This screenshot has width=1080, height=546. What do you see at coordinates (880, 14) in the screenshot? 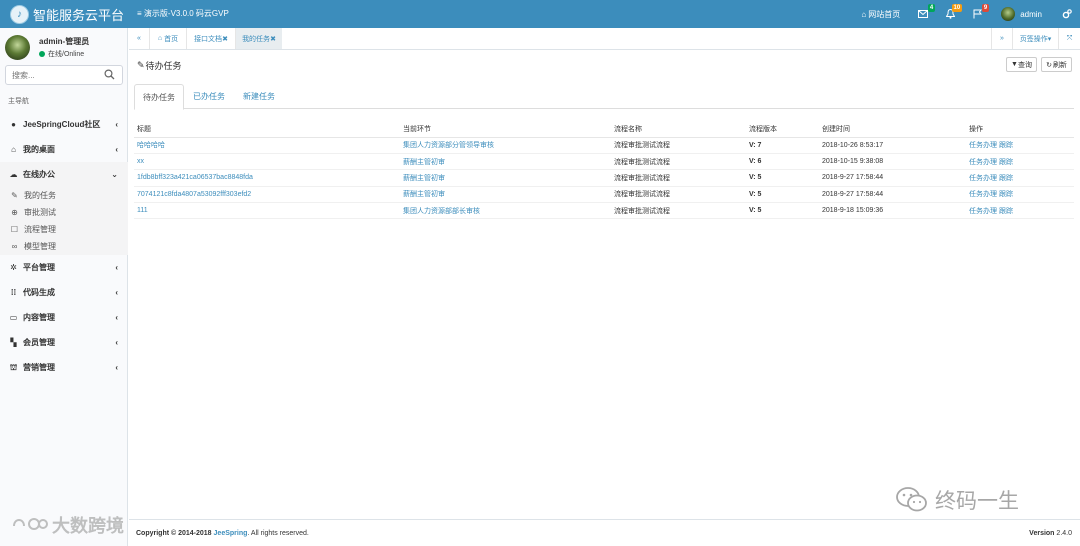
I see `site-home-link: ⌂ 网站首页` at bounding box center [880, 14].